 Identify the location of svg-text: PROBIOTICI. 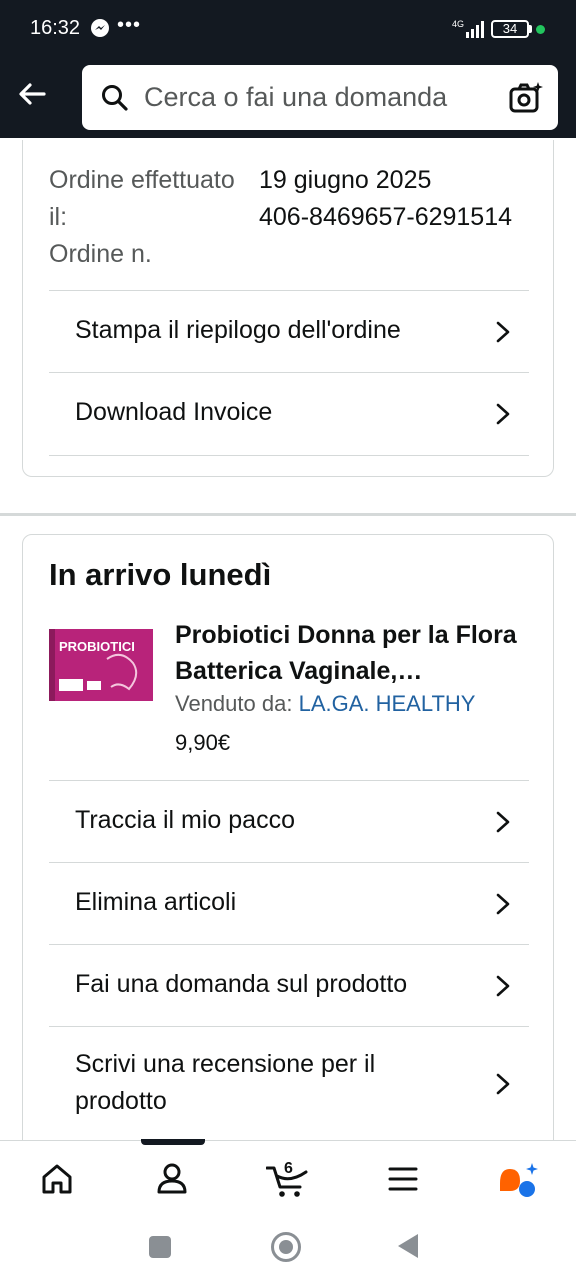
(97, 646).